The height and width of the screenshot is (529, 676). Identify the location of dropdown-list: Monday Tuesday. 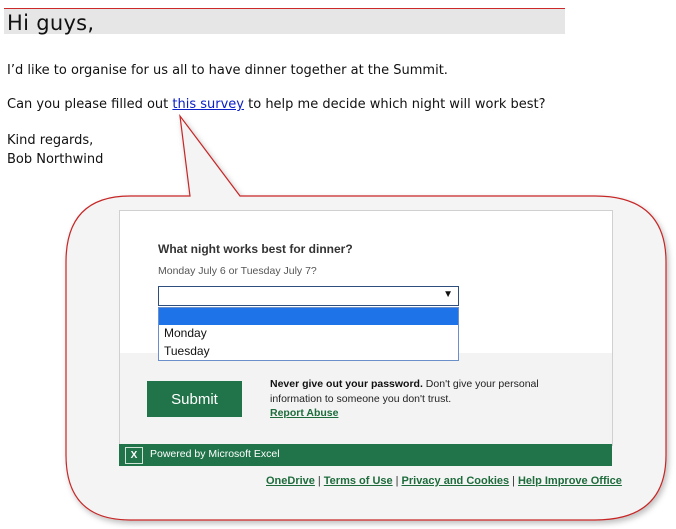
(308, 334).